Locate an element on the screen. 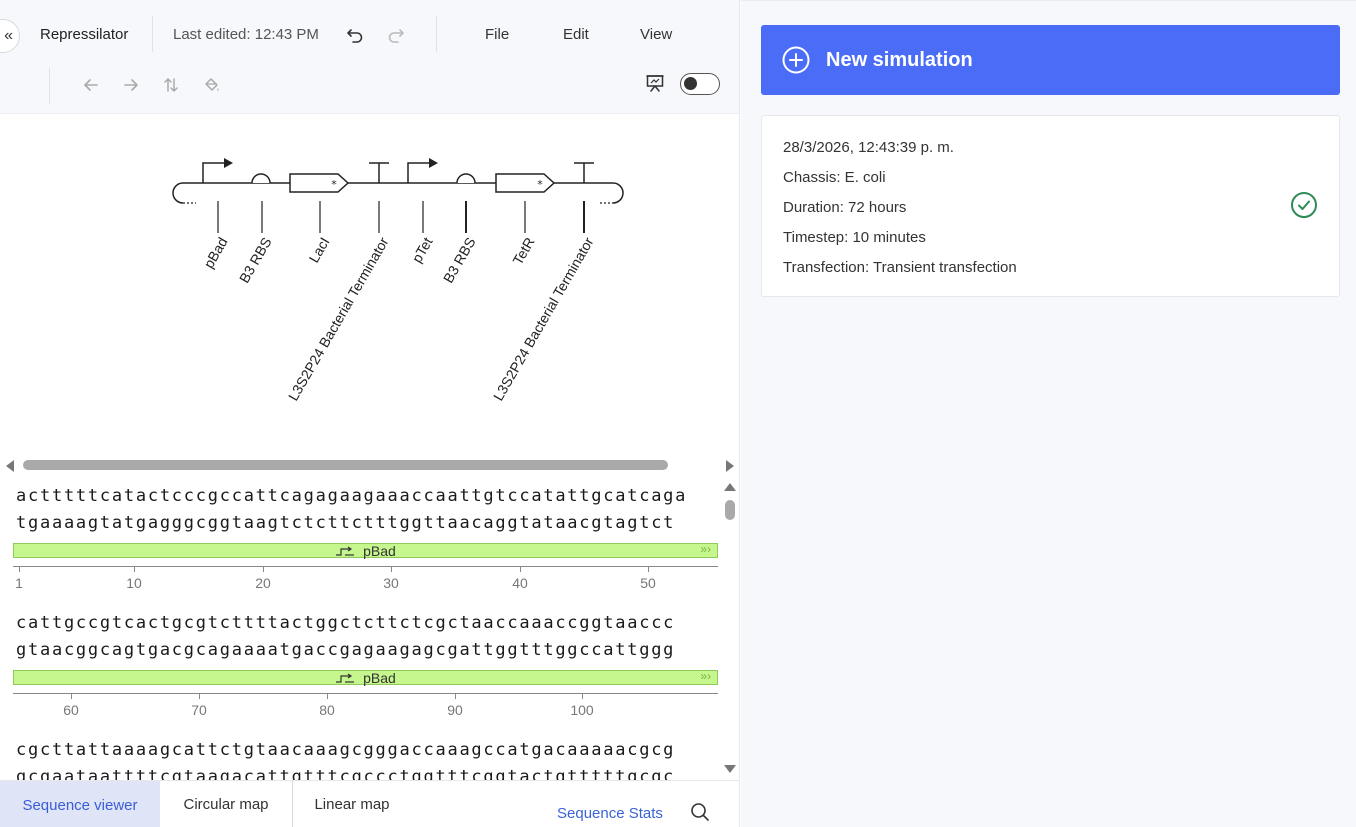 This screenshot has height=827, width=1356. diagram-label-pbad: pBad is located at coordinates (215, 253).